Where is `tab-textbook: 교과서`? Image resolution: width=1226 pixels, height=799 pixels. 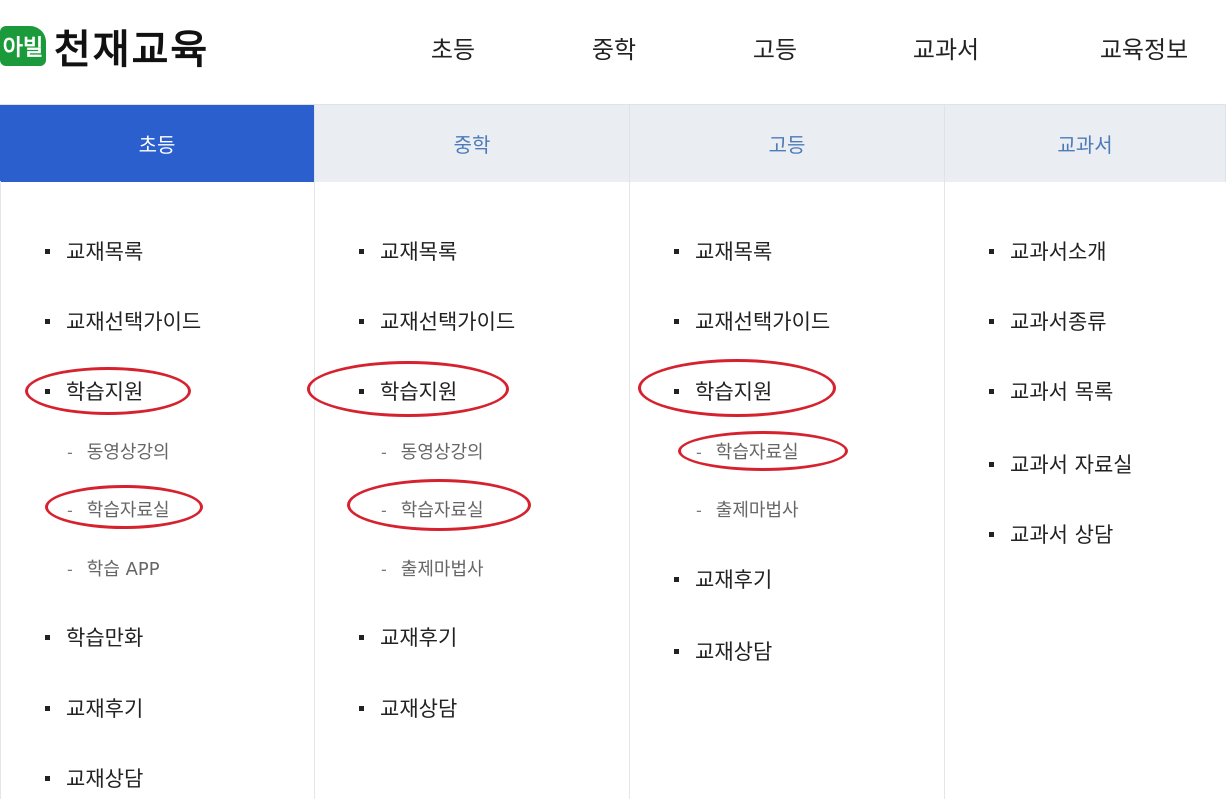
tab-textbook: 교과서 is located at coordinates (1085, 143).